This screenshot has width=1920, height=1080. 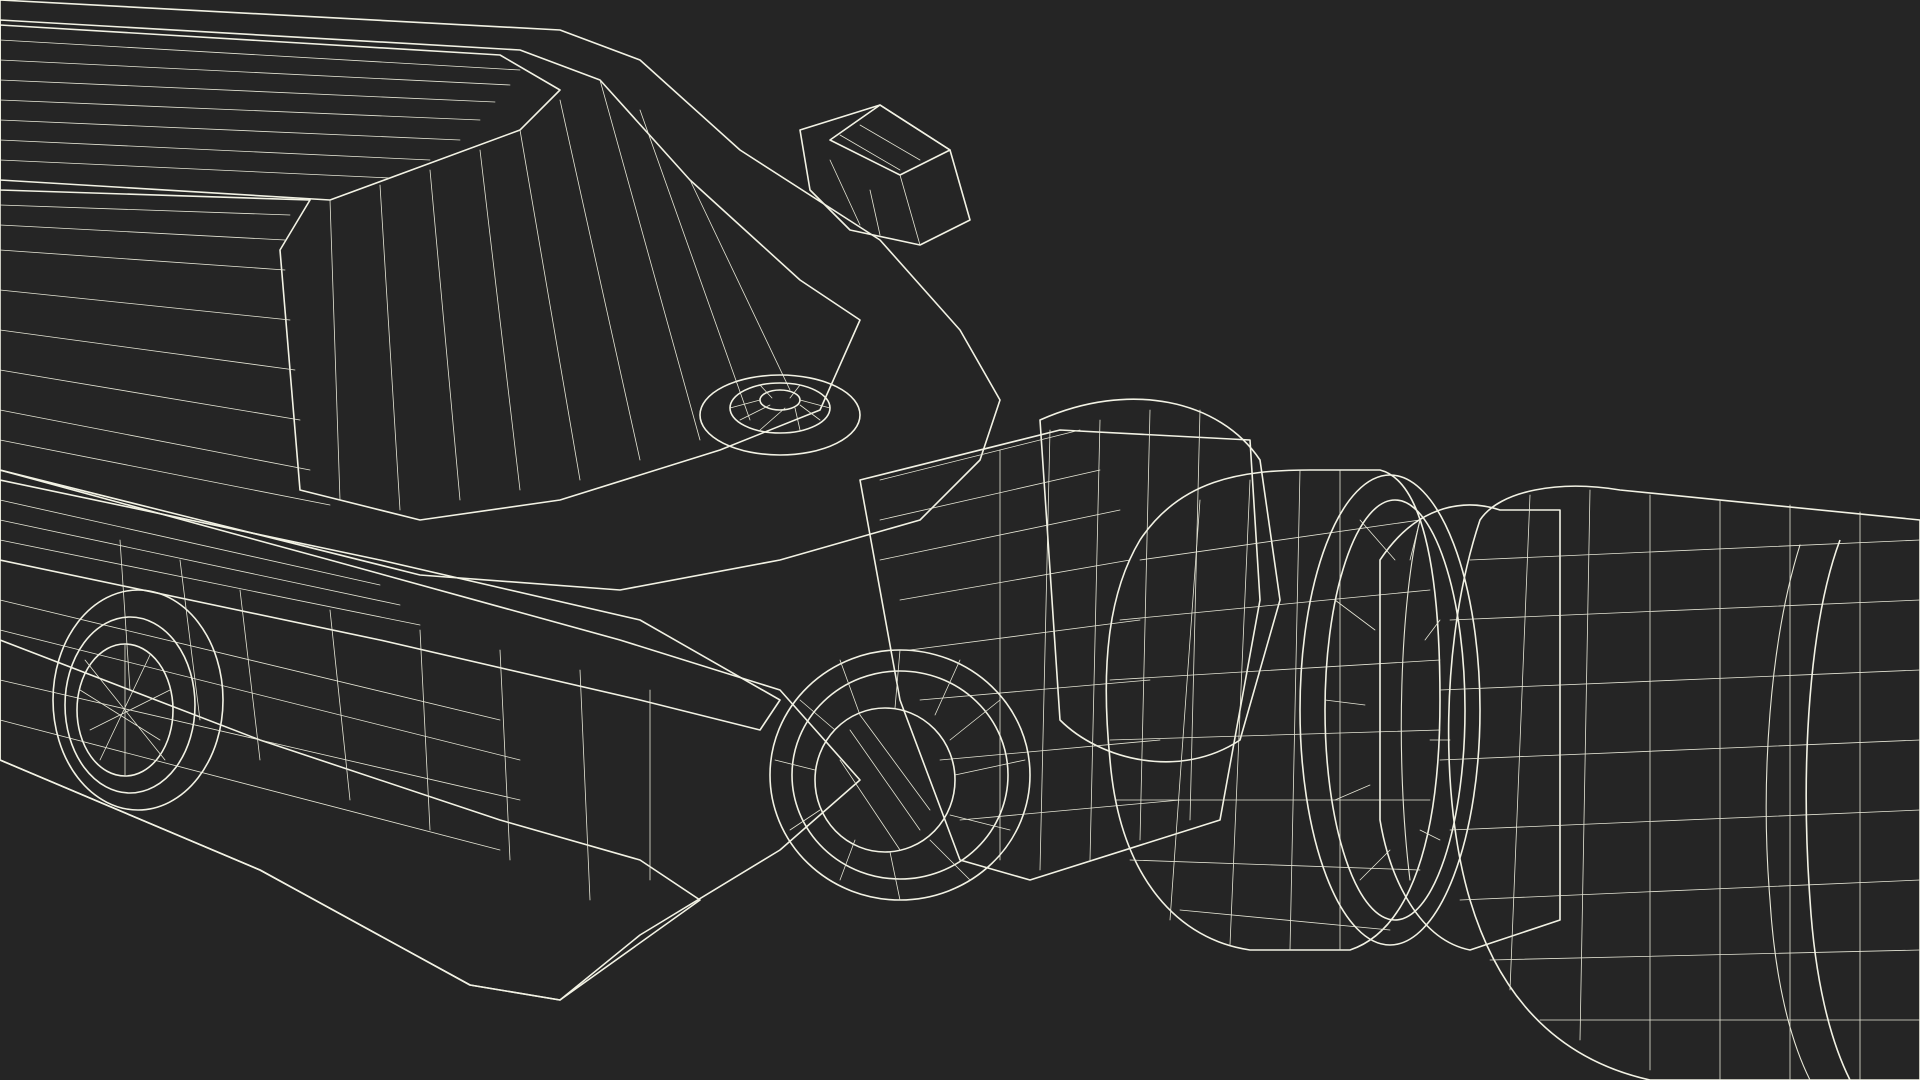 What do you see at coordinates (885, 175) in the screenshot?
I see `hex-nut` at bounding box center [885, 175].